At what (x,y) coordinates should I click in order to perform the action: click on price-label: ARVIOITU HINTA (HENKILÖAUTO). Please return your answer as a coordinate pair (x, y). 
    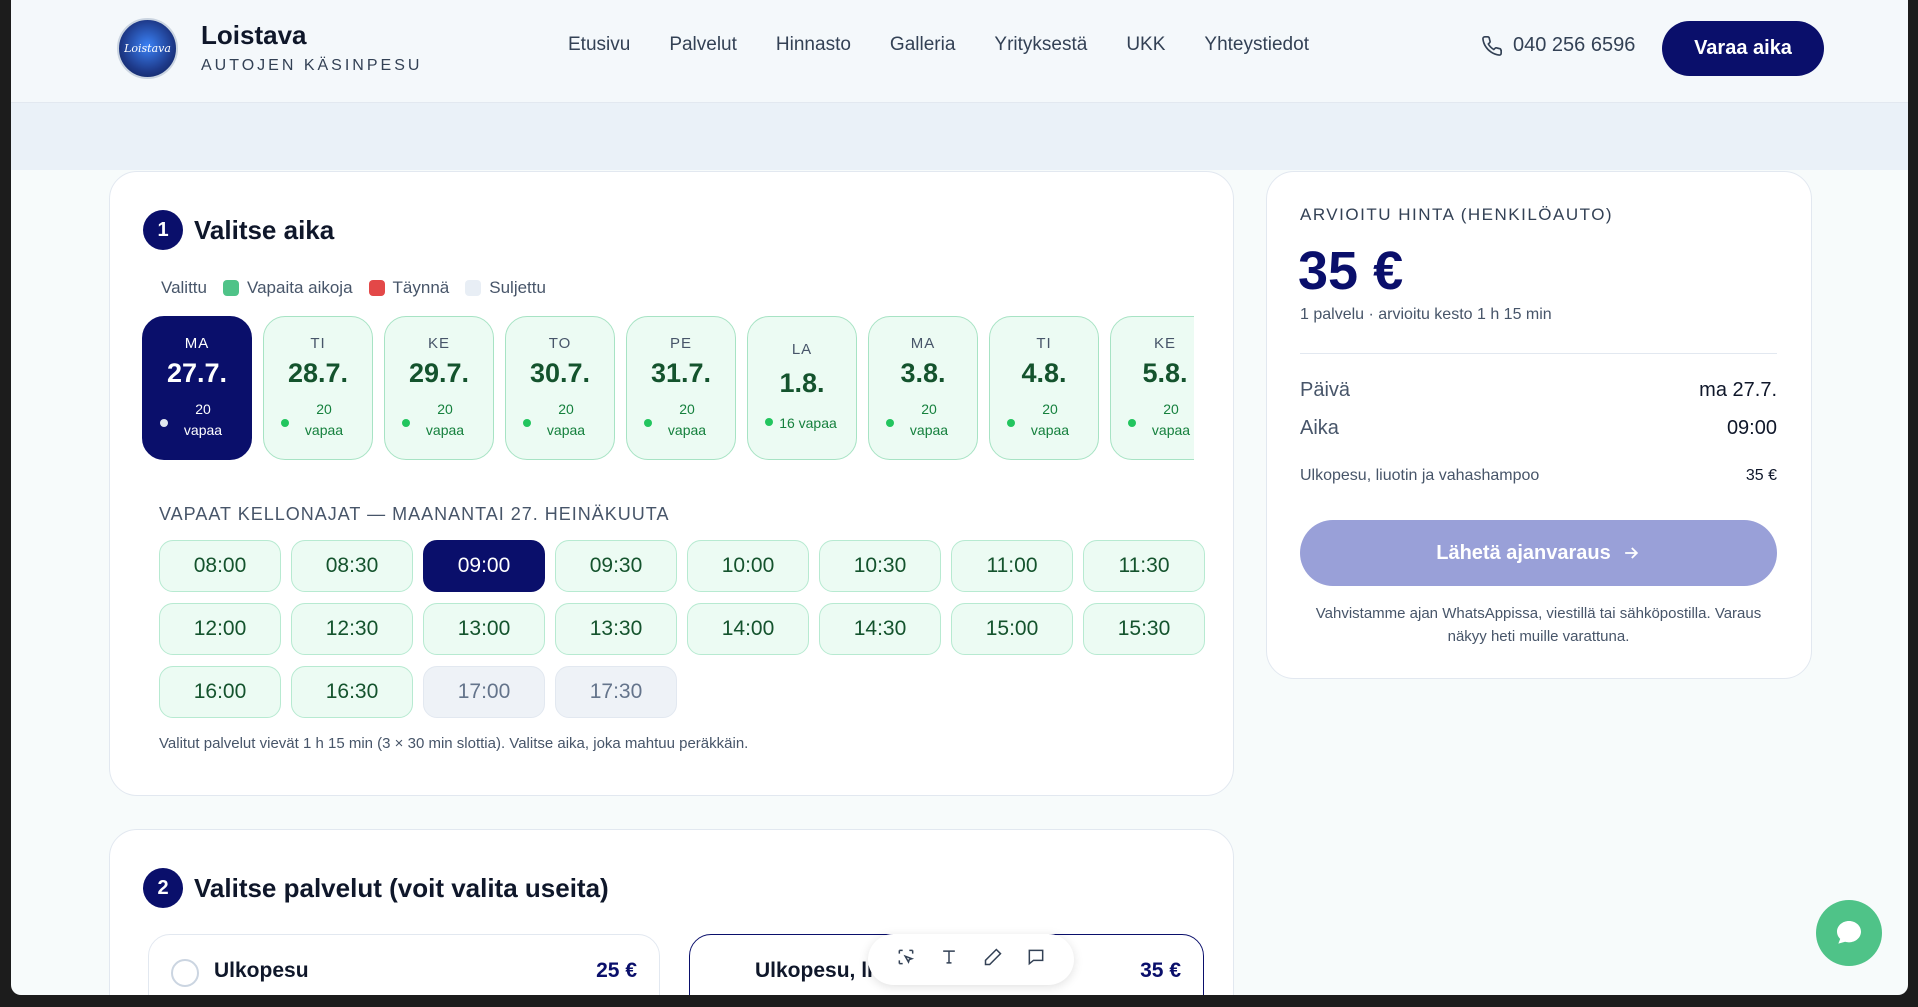
    Looking at the image, I should click on (1457, 214).